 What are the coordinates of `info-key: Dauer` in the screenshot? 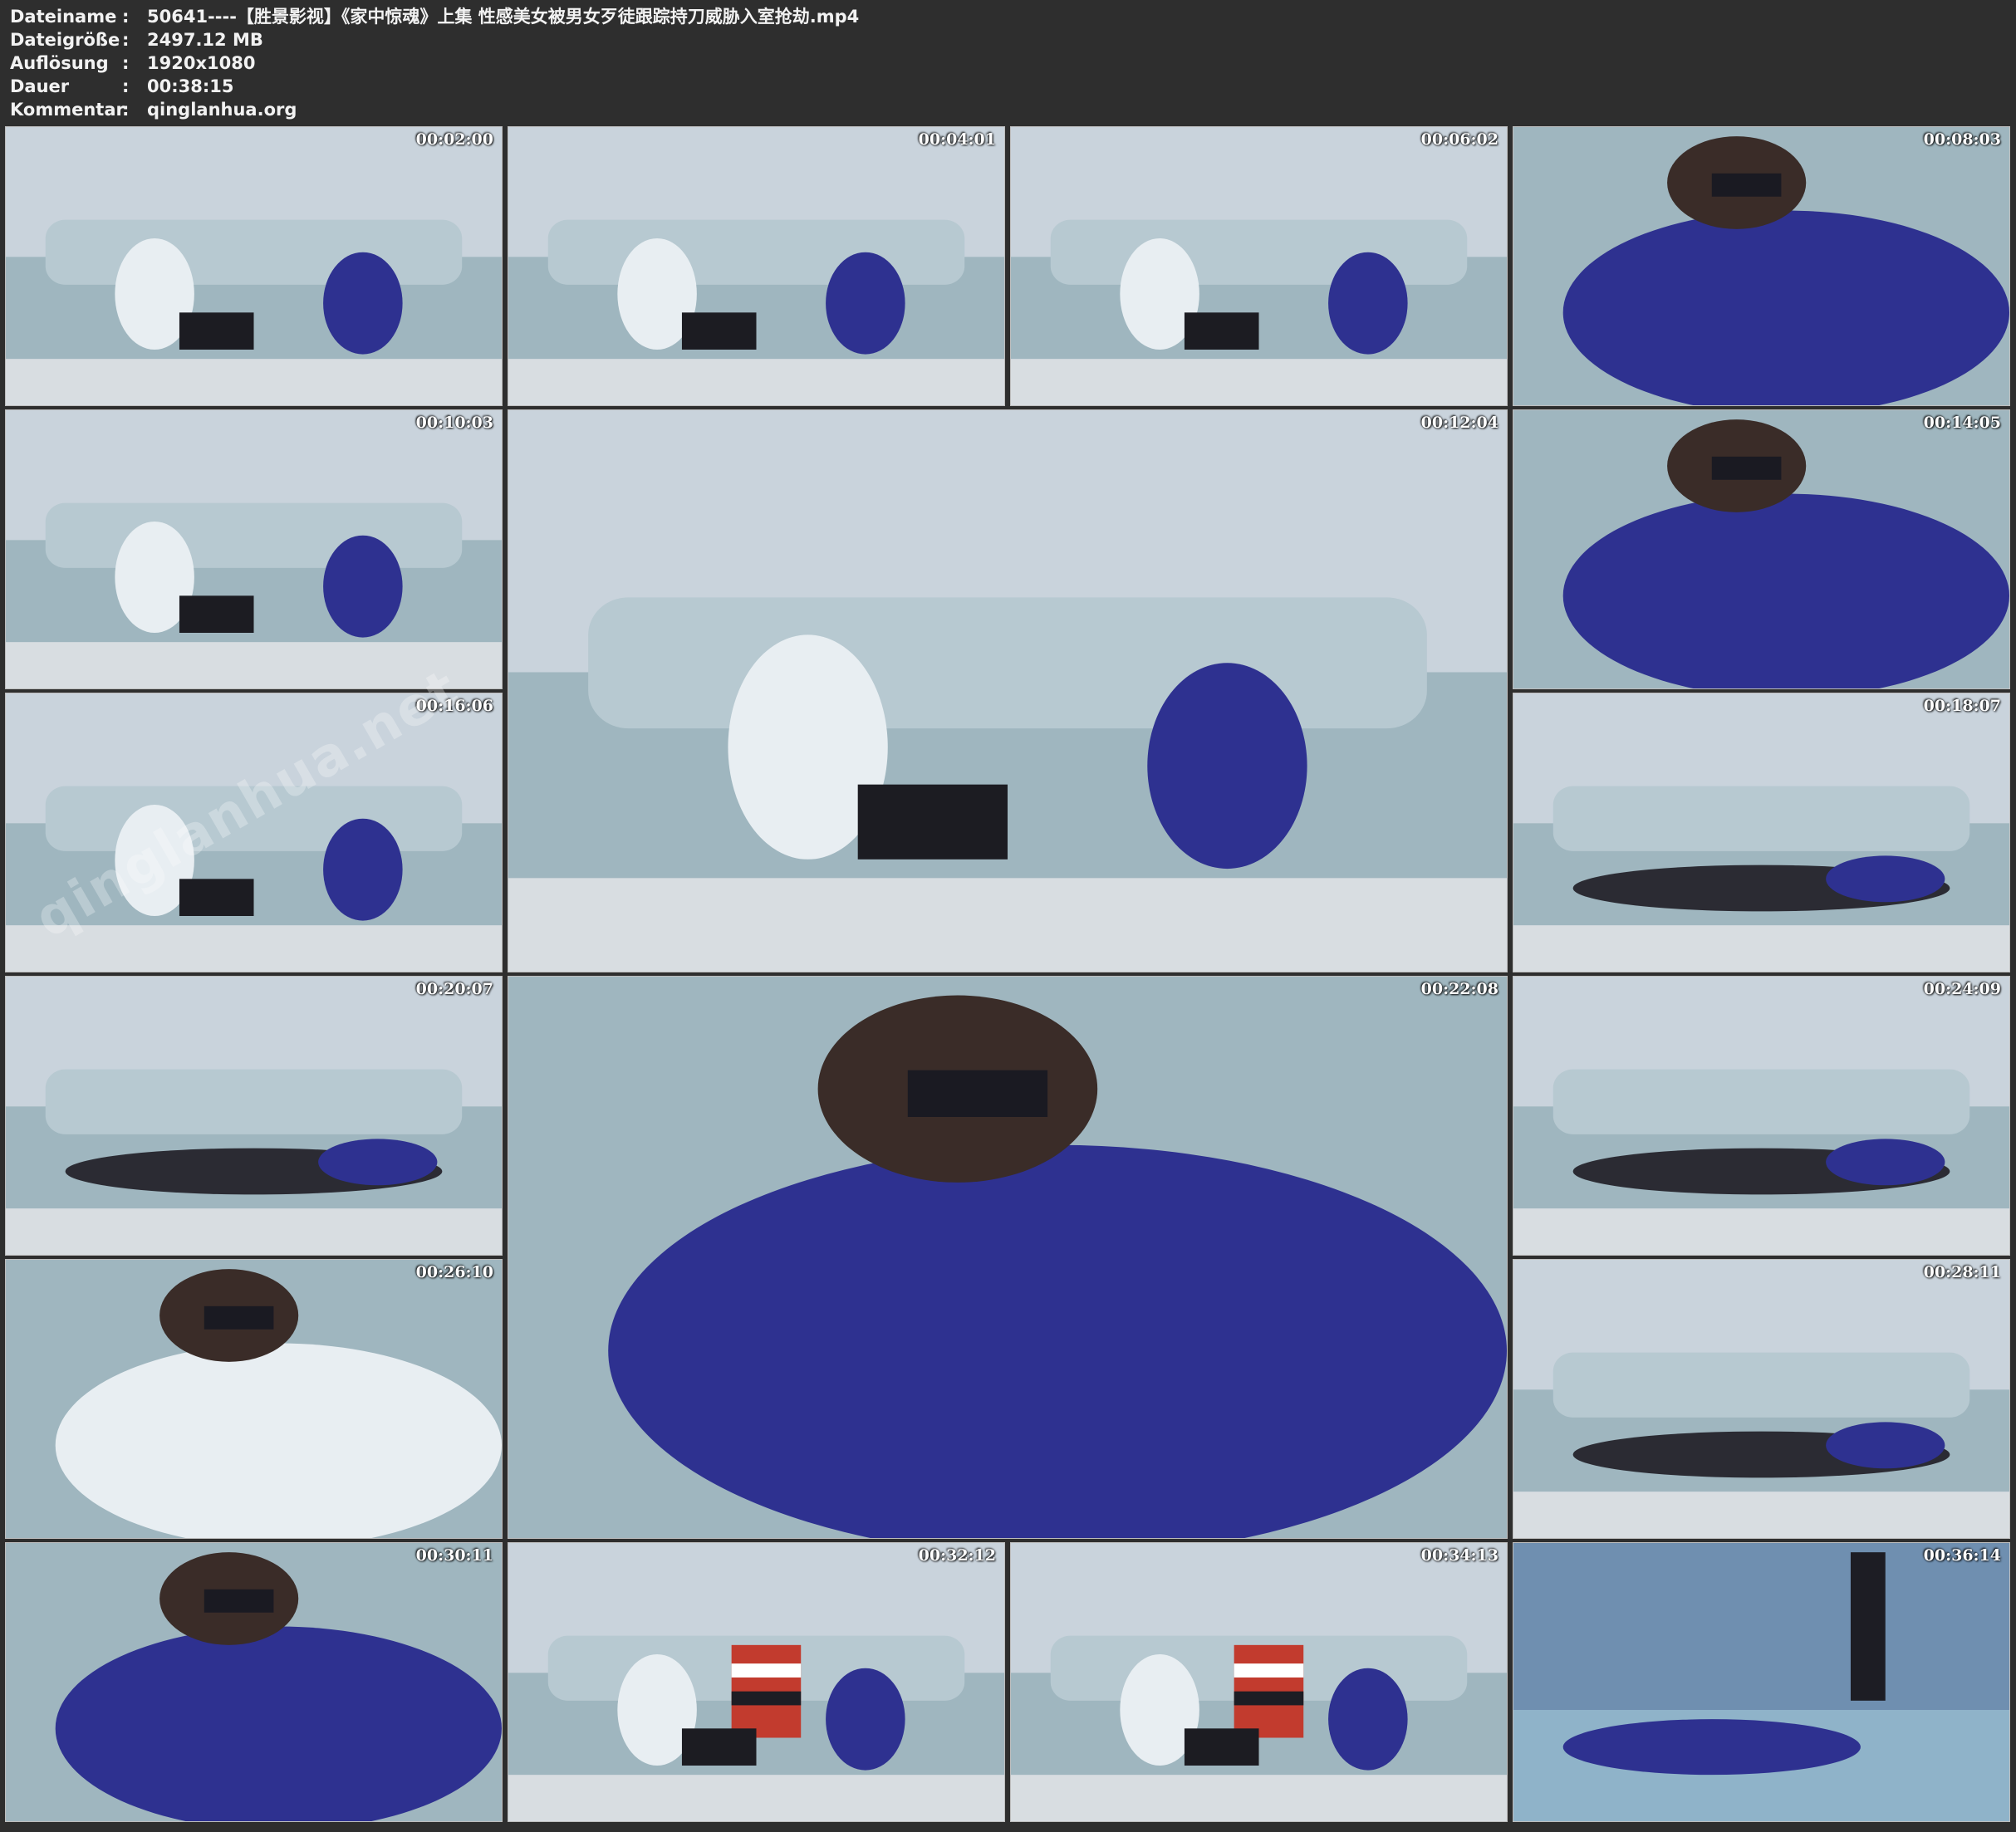 It's located at (40, 86).